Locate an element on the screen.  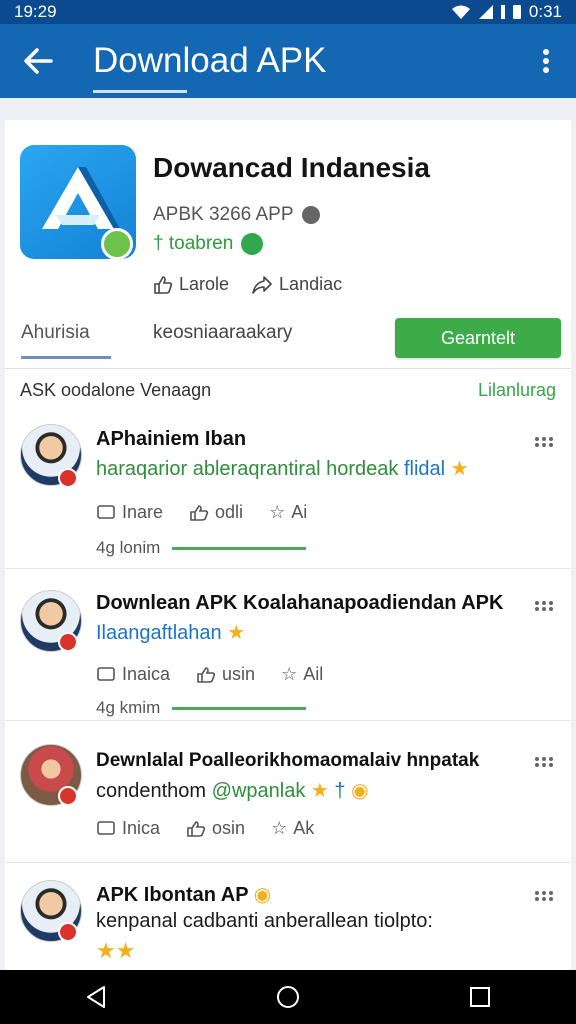
signal-icon is located at coordinates (485, 12).